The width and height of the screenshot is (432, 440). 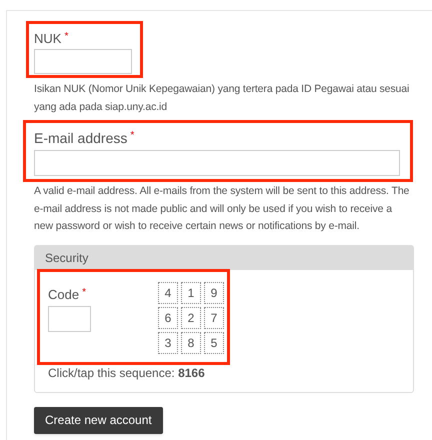 I want to click on create-account-button: Create new account, so click(x=98, y=420).